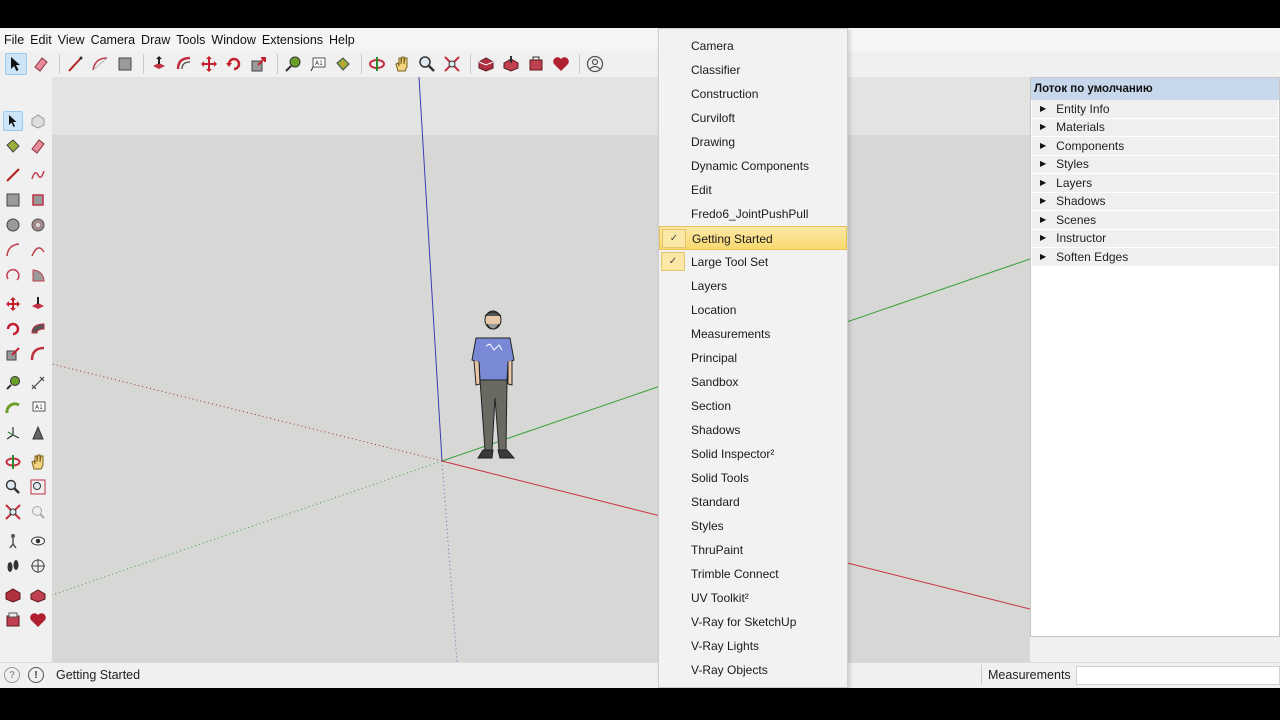  I want to click on line-tool-icon, so click(75, 64).